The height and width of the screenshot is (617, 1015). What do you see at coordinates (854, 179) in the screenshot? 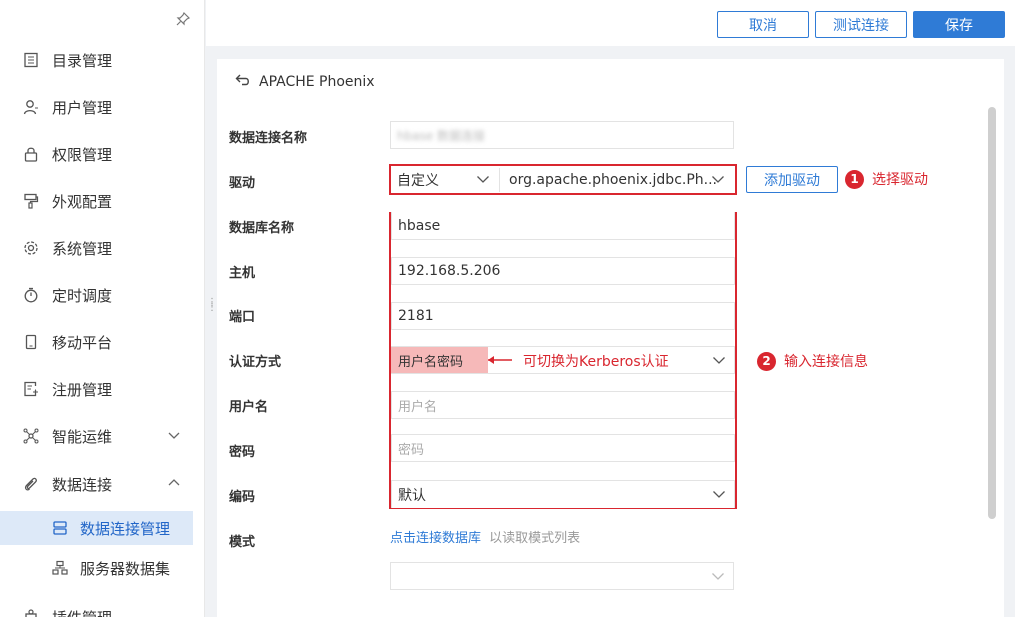
I see `step1-badge: 1` at bounding box center [854, 179].